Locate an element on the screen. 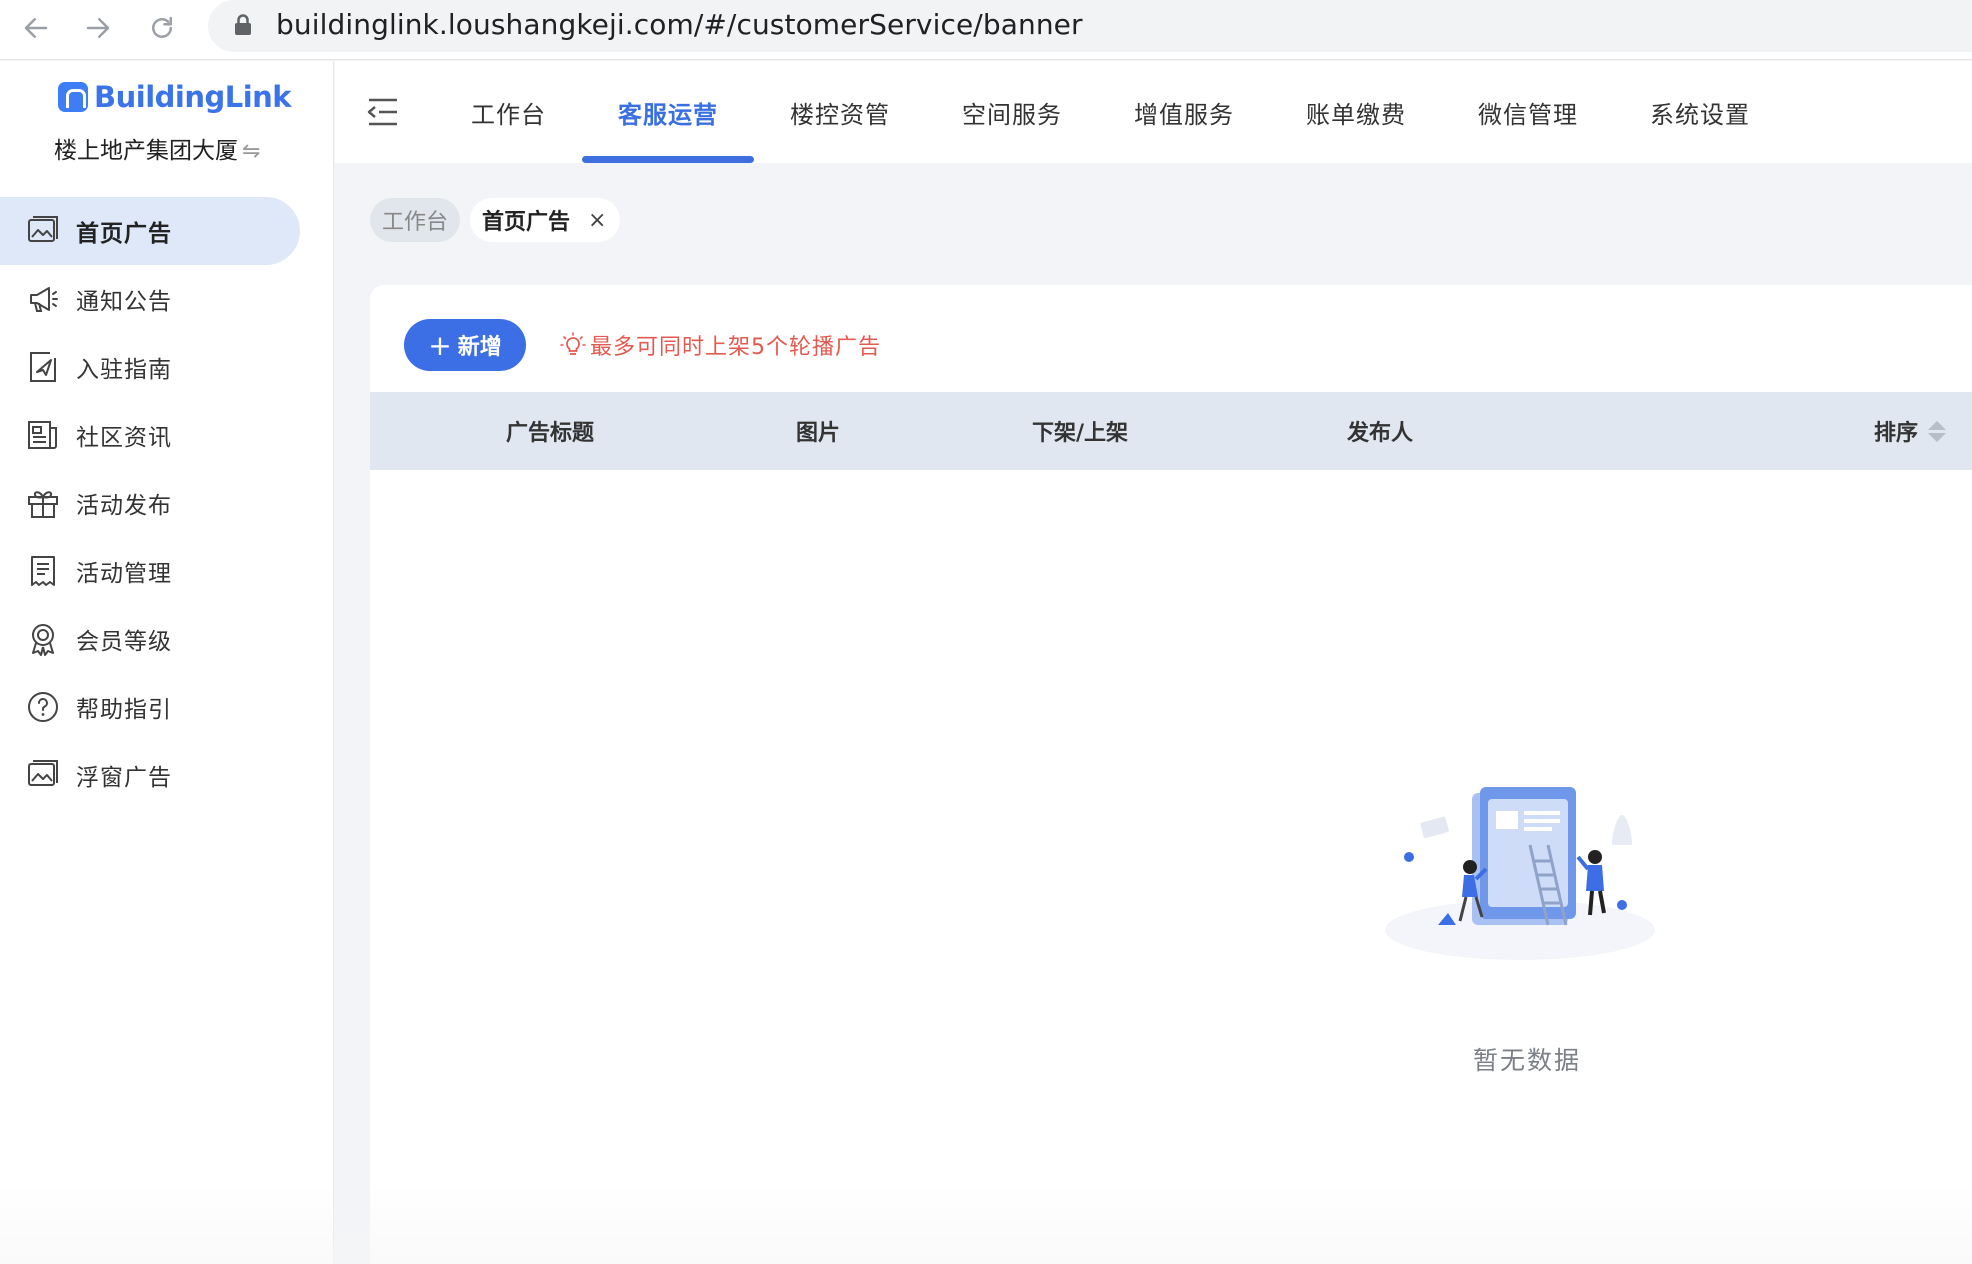 The height and width of the screenshot is (1264, 1972). brand-logo: BuildingLink is located at coordinates (175, 97).